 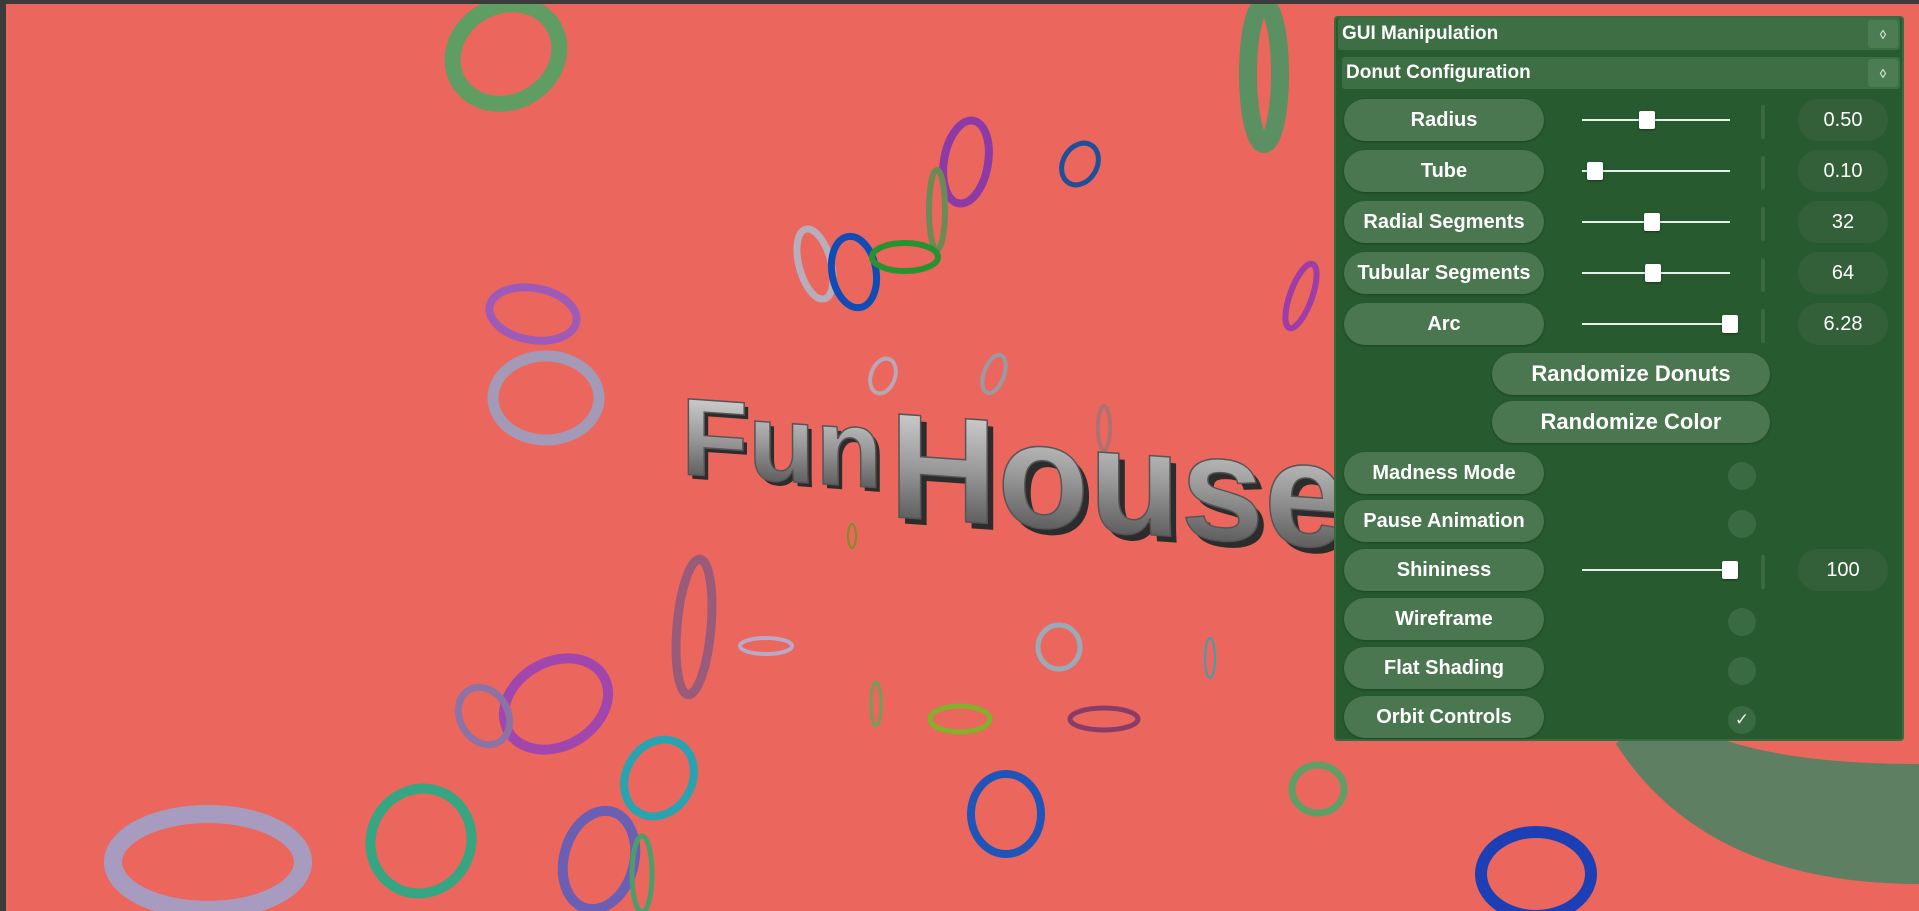 I want to click on number-input: 64, so click(x=1843, y=273).